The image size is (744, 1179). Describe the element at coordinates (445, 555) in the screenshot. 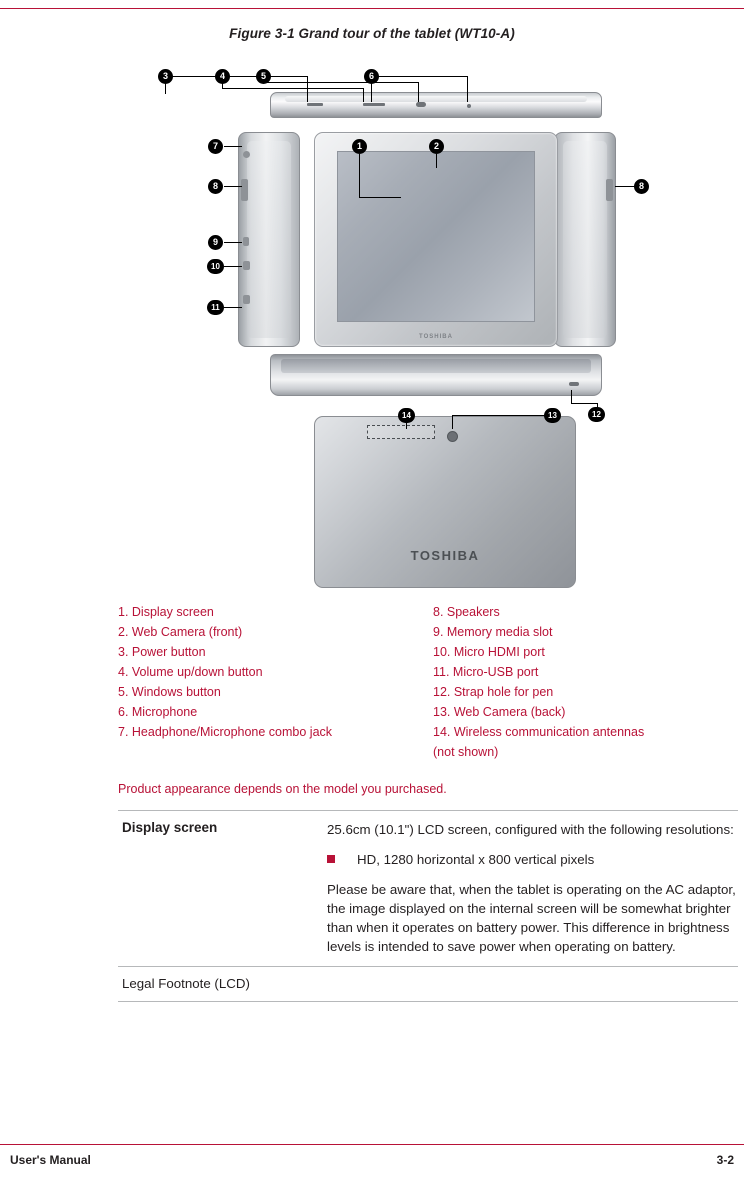

I see `back-brand-logo: TOSHIBA` at that location.